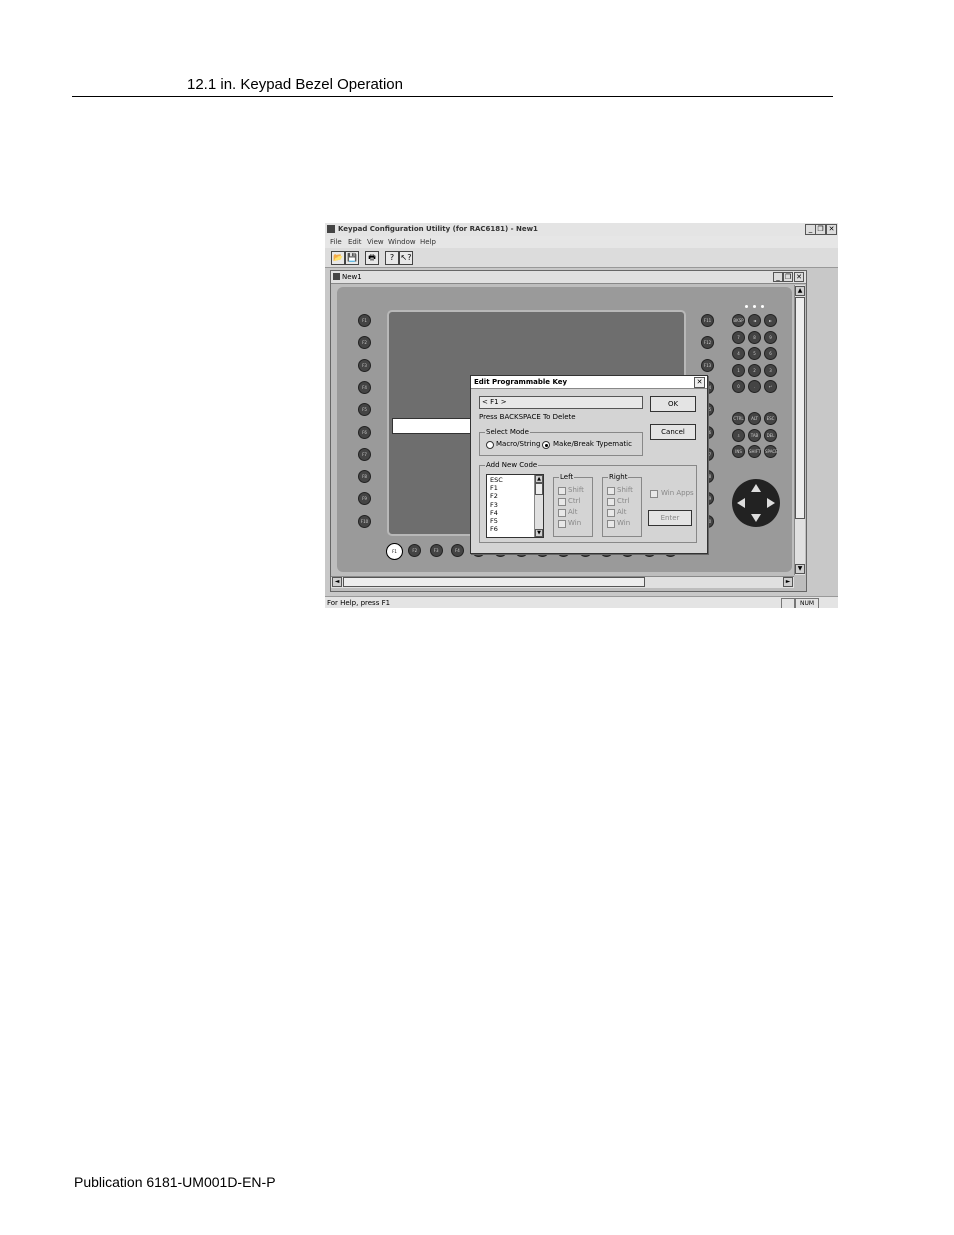 This screenshot has width=954, height=1235. Describe the element at coordinates (754, 386) in the screenshot. I see `numpad-key: .` at that location.